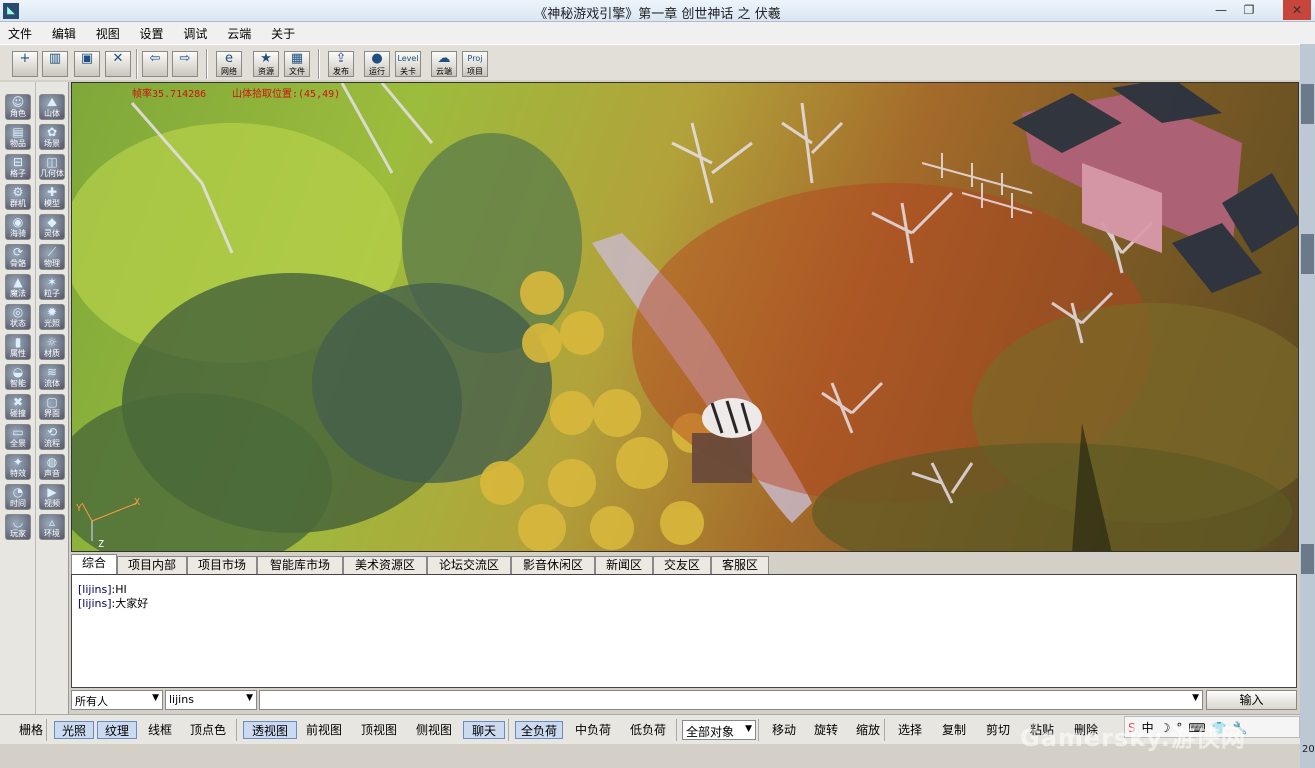 This screenshot has height=768, width=1315. Describe the element at coordinates (55, 64) in the screenshot. I see `open-button: ▥` at that location.